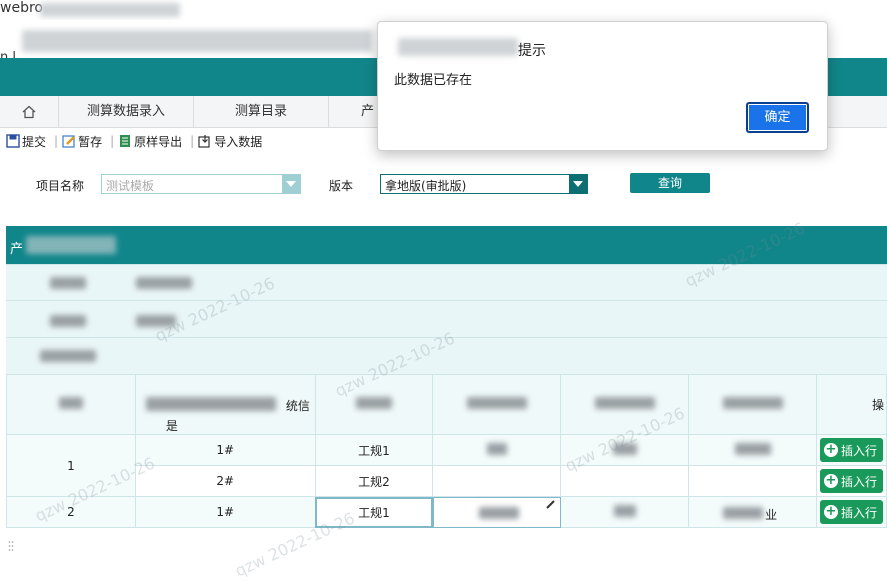 Image resolution: width=887 pixels, height=581 pixels. Describe the element at coordinates (60, 186) in the screenshot. I see `project-name-label: 项目名称` at that location.